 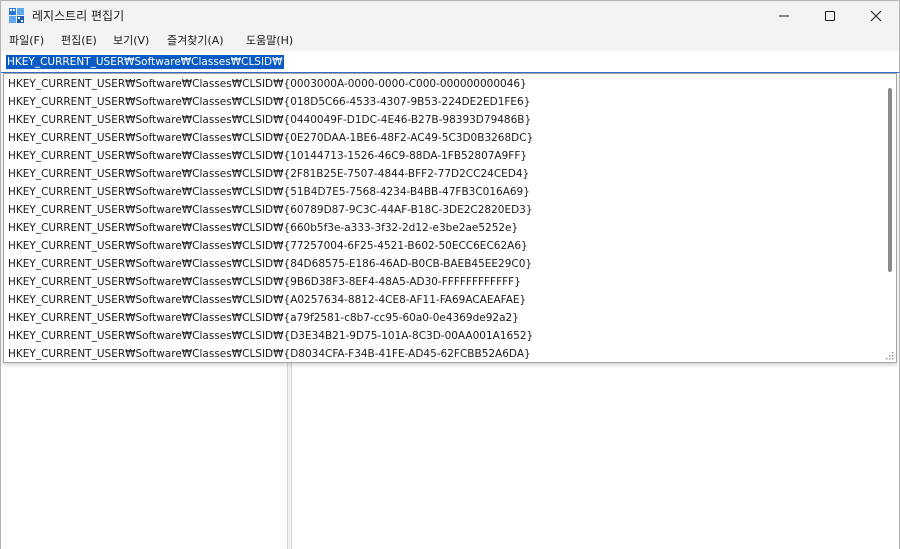 What do you see at coordinates (890, 180) in the screenshot?
I see `autocomplete-scrollbar-thumb` at bounding box center [890, 180].